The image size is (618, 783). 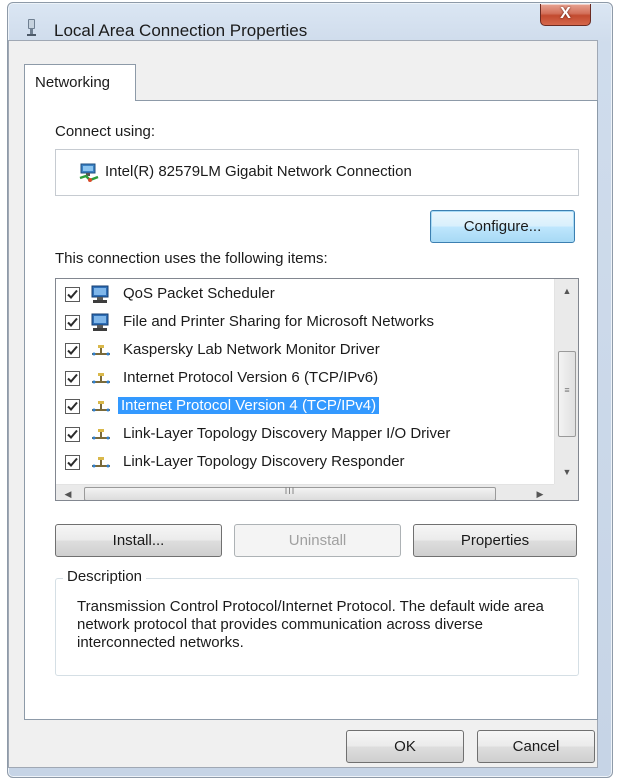 I want to click on close-icon: X, so click(x=565, y=13).